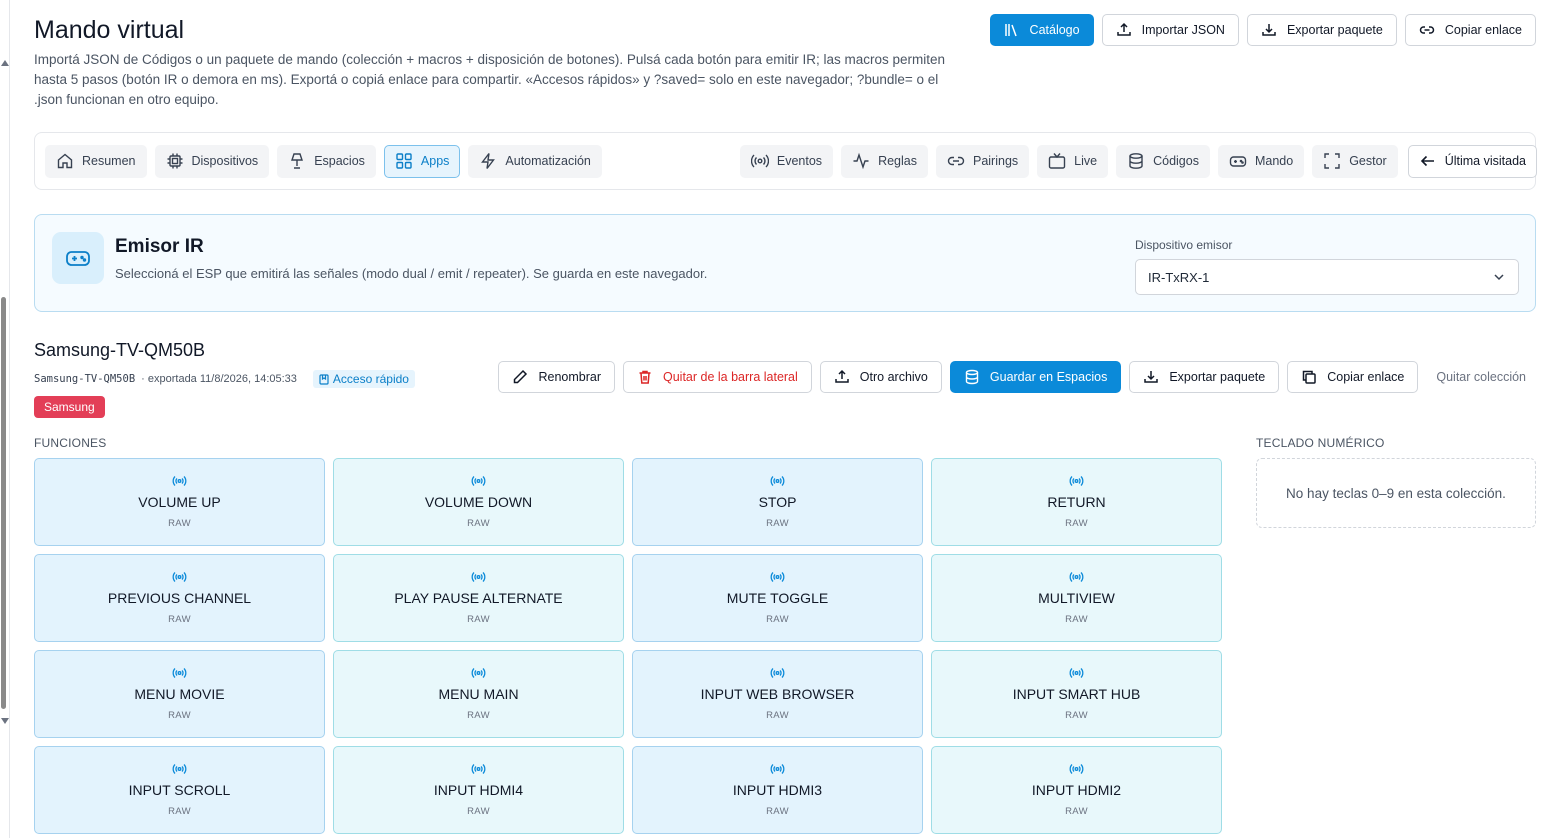  I want to click on ir-key-button: MUTE TOGGLE RAW, so click(777, 598).